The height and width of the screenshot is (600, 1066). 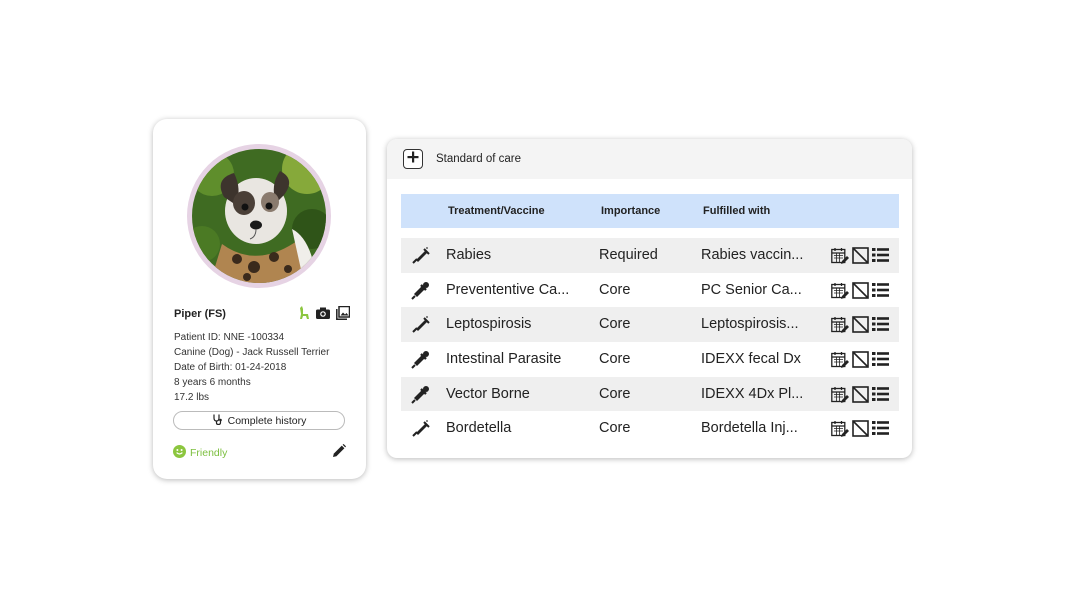 I want to click on complete-history-label: Complete history, so click(x=267, y=420).